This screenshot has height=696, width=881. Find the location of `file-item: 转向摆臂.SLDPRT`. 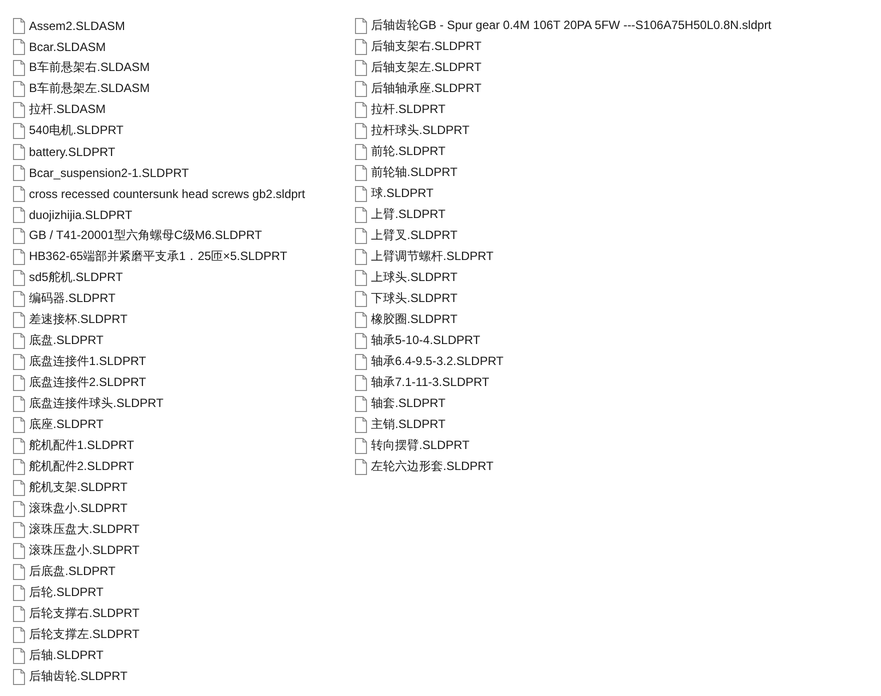

file-item: 转向摆臂.SLDPRT is located at coordinates (412, 445).